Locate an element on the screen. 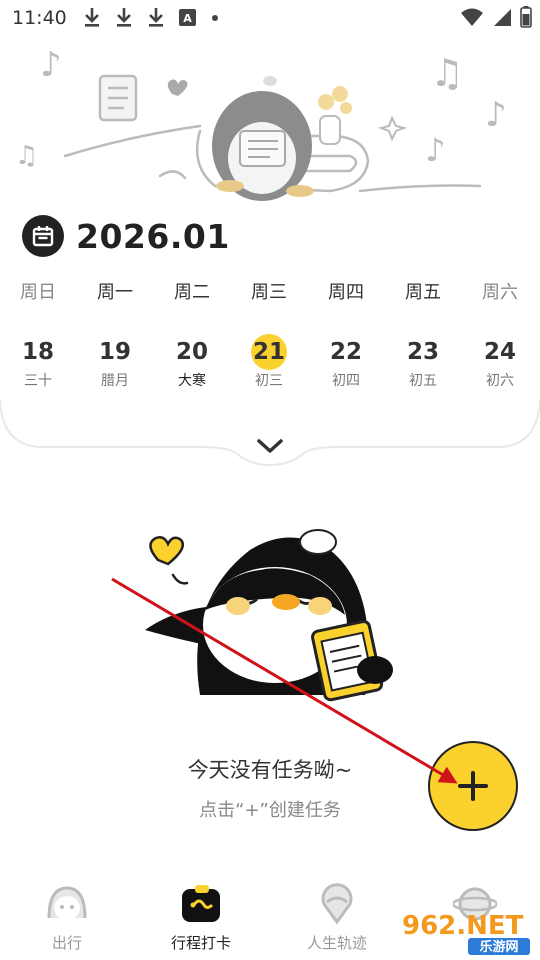 The height and width of the screenshot is (960, 540). day-cell: 20 大寒 is located at coordinates (192, 364).